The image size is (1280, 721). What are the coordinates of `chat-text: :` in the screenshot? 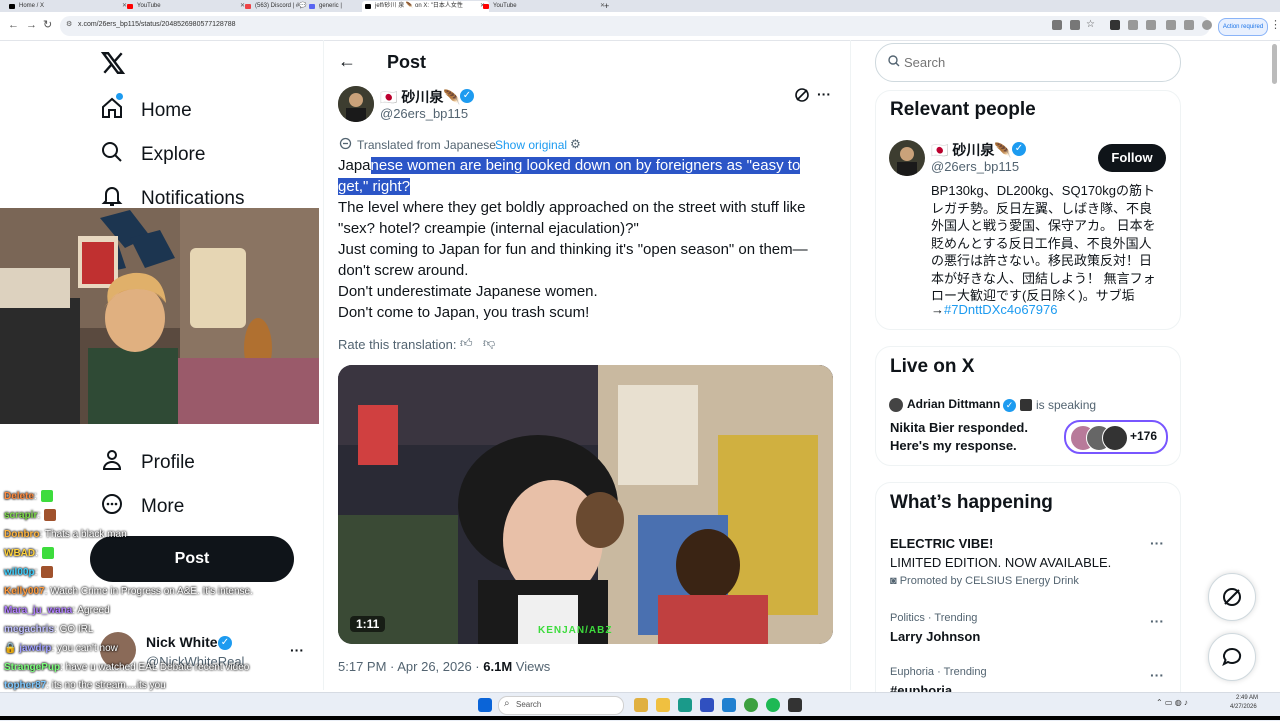 It's located at (39, 515).